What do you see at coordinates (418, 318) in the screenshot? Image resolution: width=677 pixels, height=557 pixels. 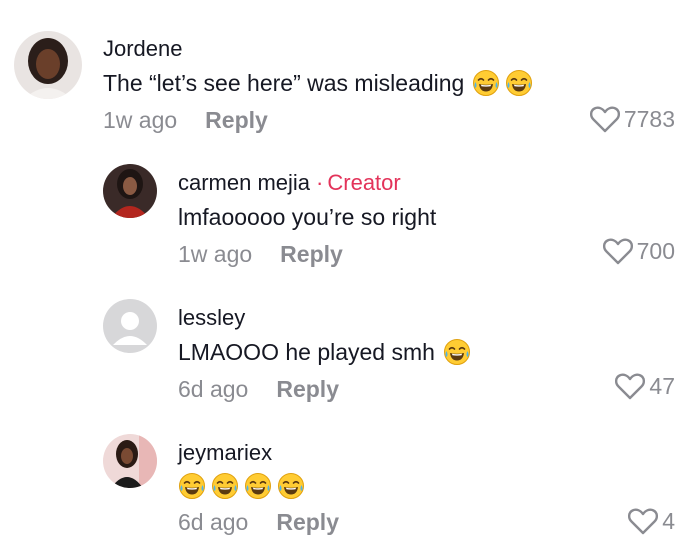 I see `username: lessley` at bounding box center [418, 318].